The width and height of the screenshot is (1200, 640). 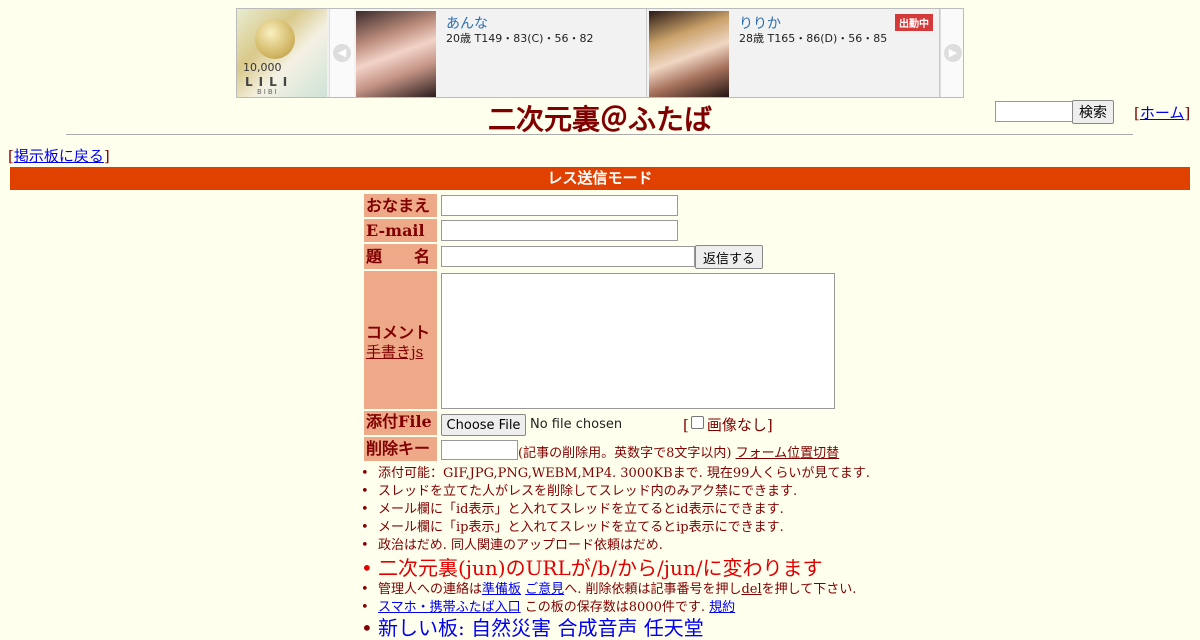 What do you see at coordinates (483, 425) in the screenshot?
I see `choose-file-button: Choose File` at bounding box center [483, 425].